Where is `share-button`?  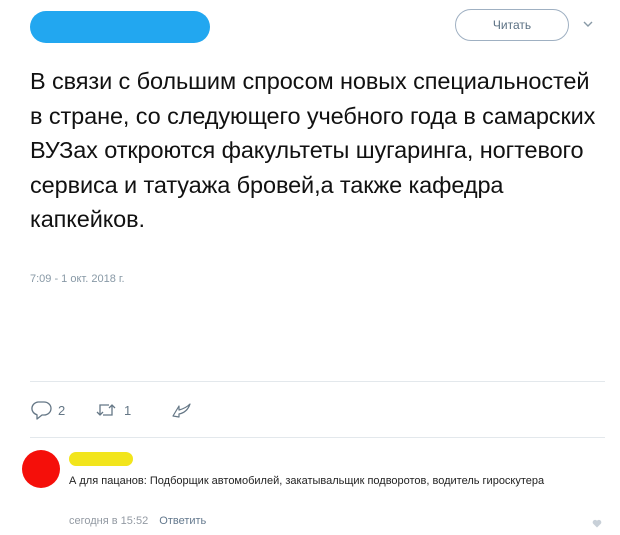
share-button is located at coordinates (181, 410).